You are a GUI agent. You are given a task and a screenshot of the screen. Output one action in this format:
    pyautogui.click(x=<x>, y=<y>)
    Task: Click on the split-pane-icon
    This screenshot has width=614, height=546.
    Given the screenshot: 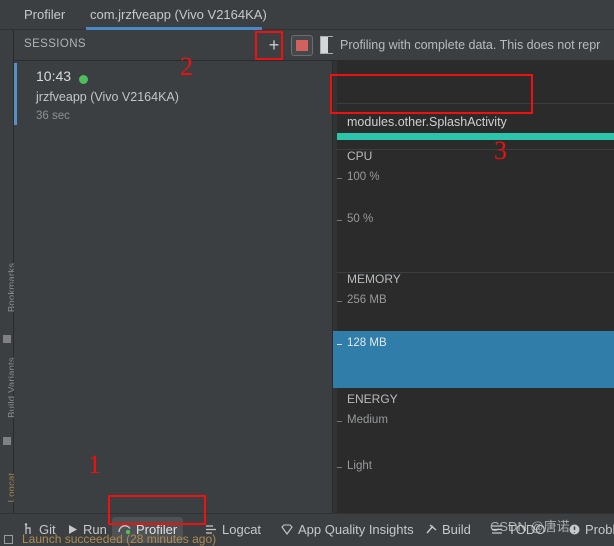 What is the action you would take?
    pyautogui.click(x=324, y=45)
    